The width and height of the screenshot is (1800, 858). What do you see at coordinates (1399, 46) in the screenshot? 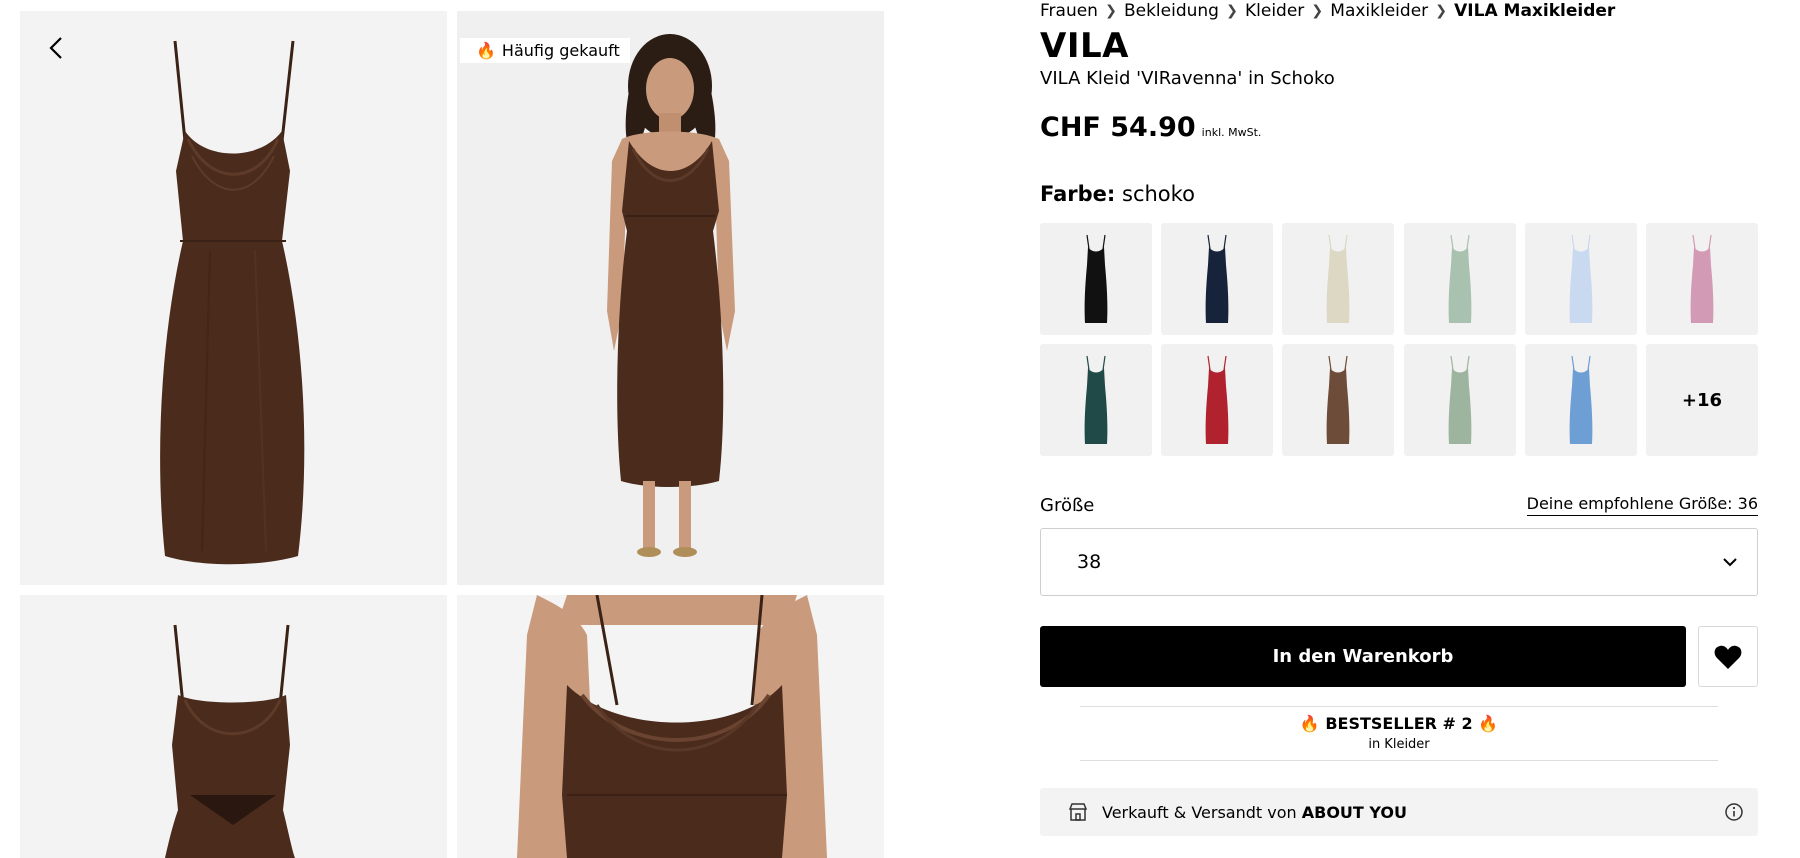
I see `brand-name: VILA` at bounding box center [1399, 46].